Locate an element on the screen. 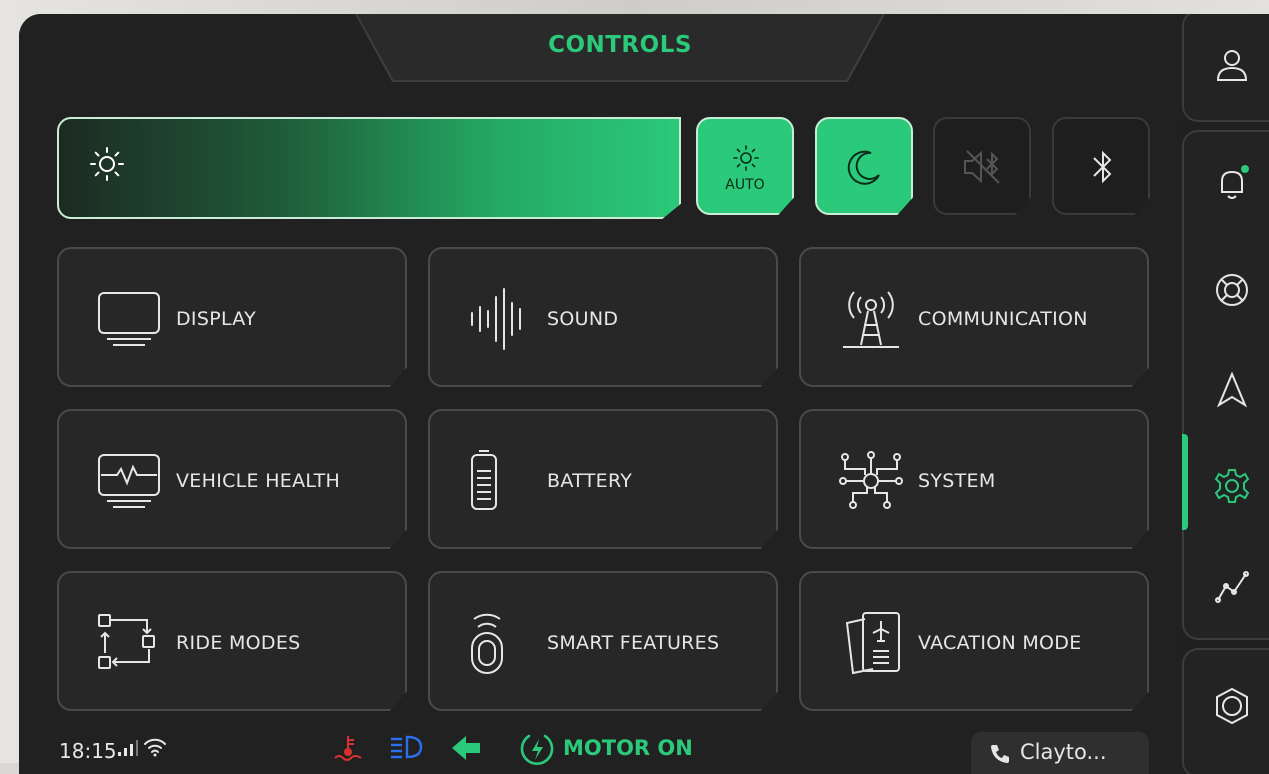 The height and width of the screenshot is (774, 1269). bluetooth-button is located at coordinates (1101, 166).